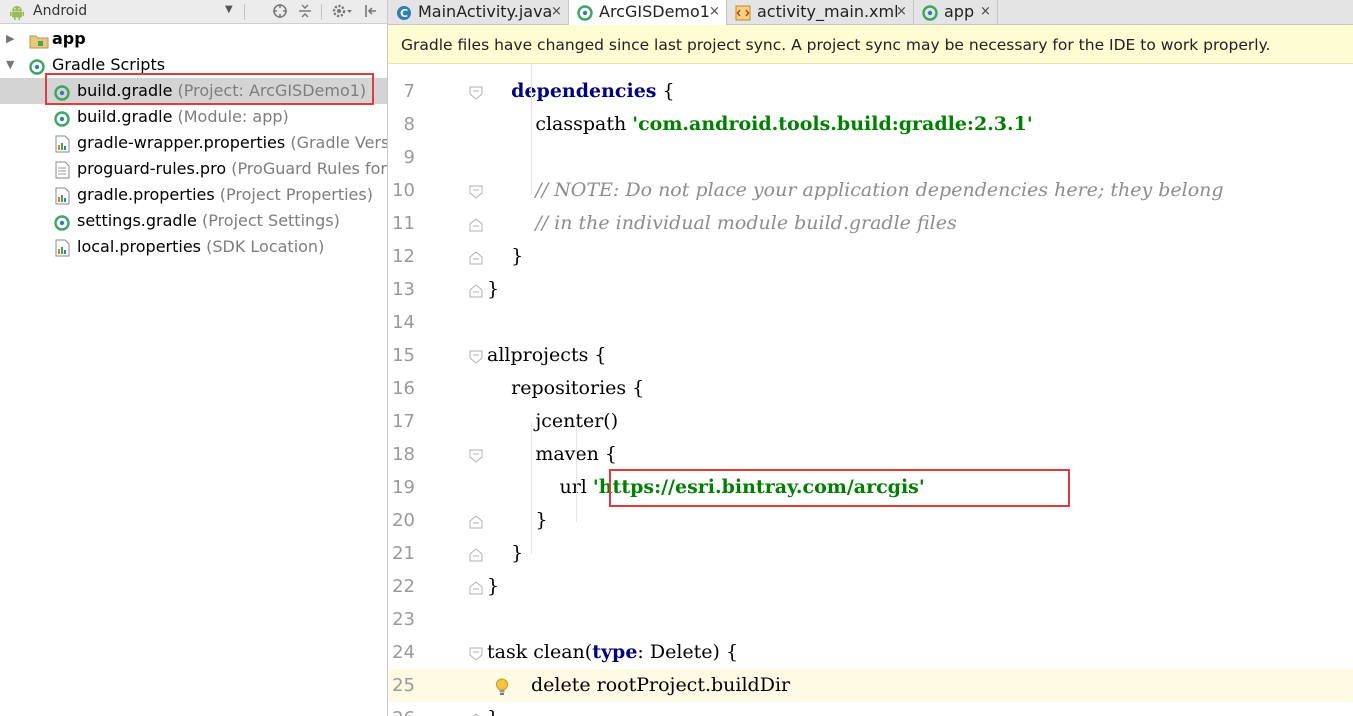  I want to click on expand-arrow-icon: ▼, so click(10, 65).